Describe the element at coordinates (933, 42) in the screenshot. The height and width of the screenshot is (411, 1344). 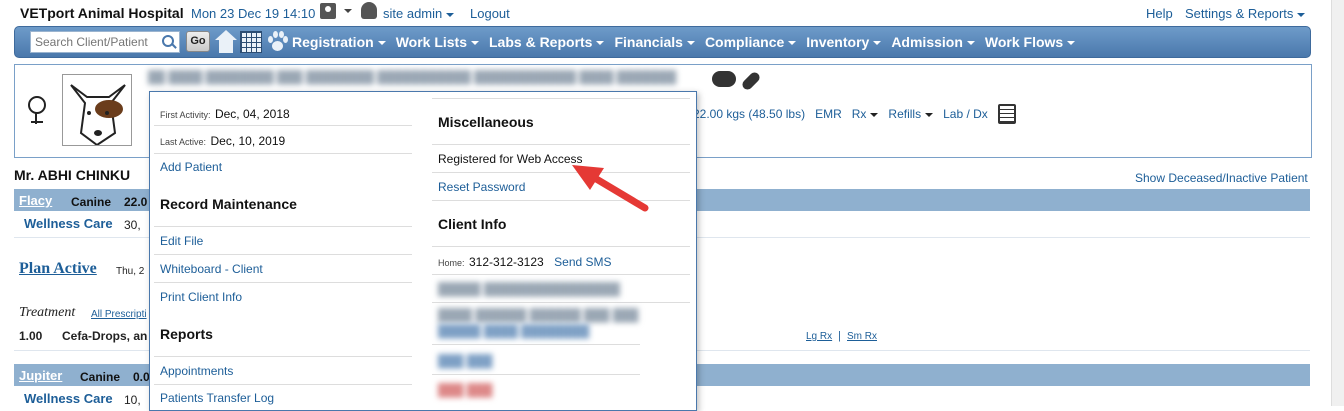
I see `nav-admission: Admission` at that location.